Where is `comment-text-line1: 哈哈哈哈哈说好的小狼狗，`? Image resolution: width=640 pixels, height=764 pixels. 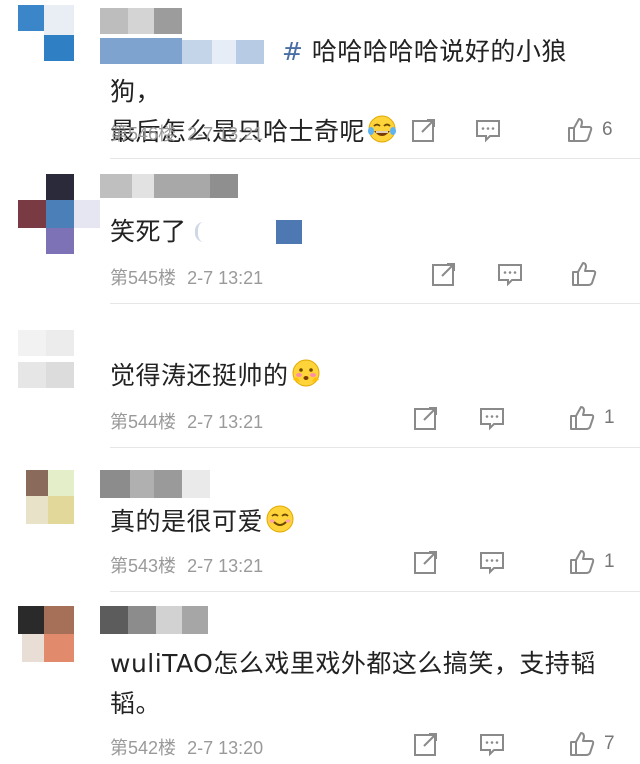 comment-text-line1: 哈哈哈哈哈说好的小狼狗， is located at coordinates (338, 71).